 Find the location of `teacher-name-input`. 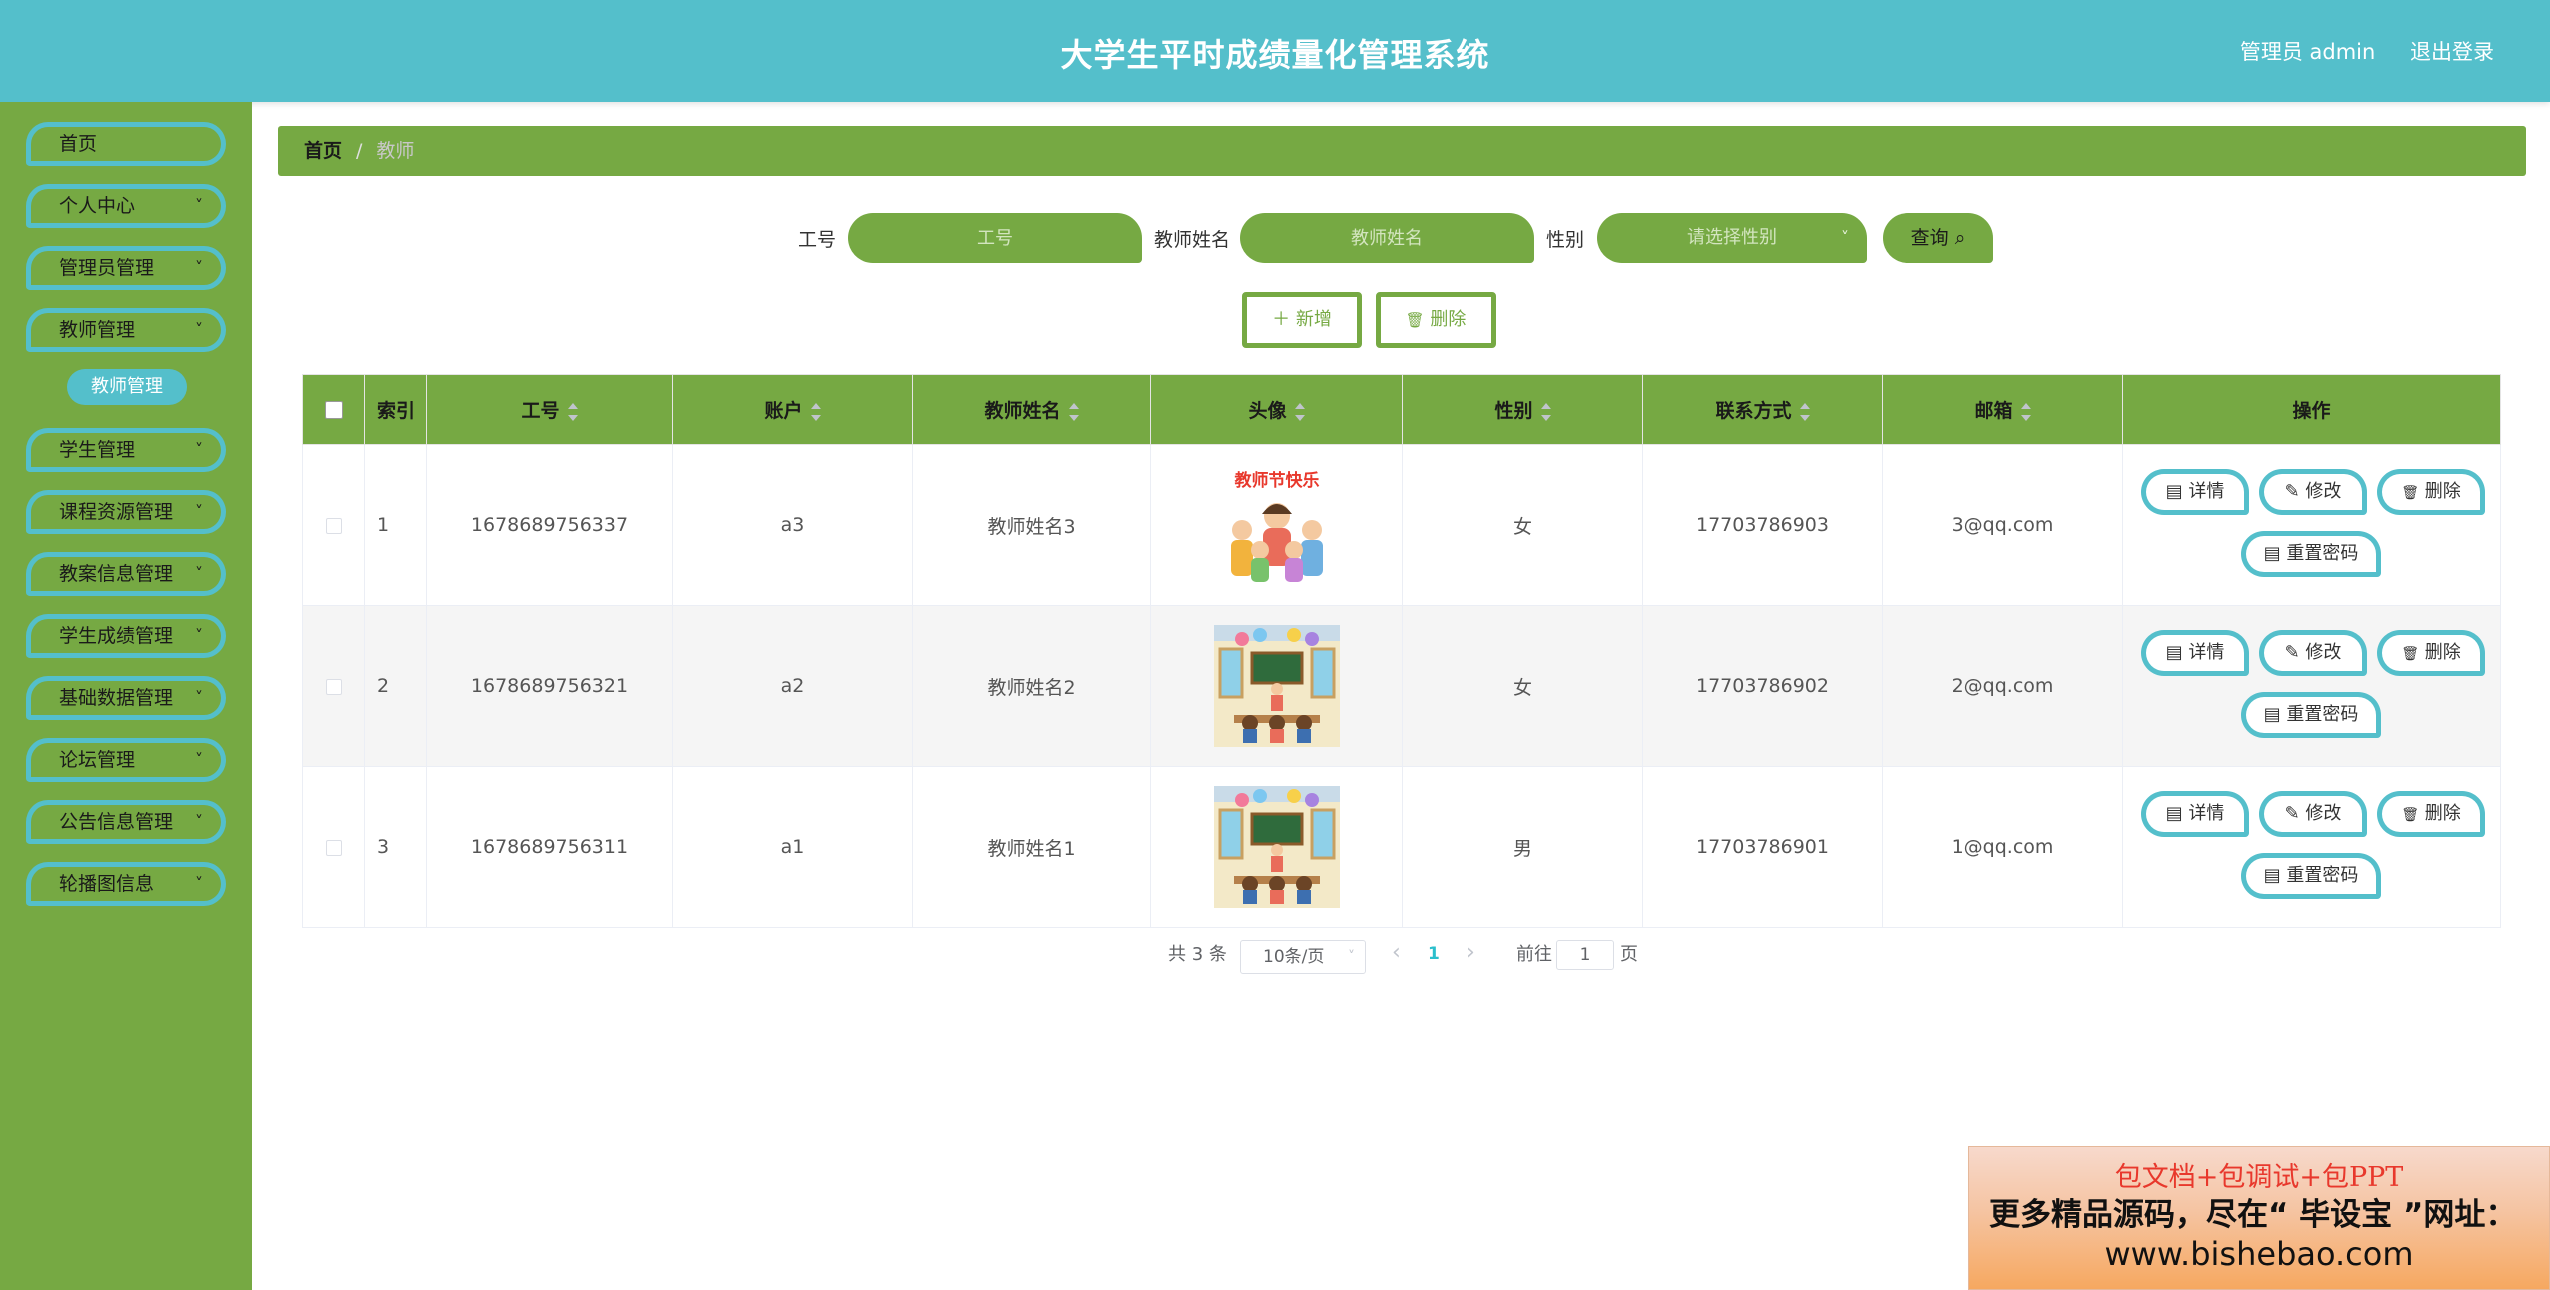

teacher-name-input is located at coordinates (1387, 238).